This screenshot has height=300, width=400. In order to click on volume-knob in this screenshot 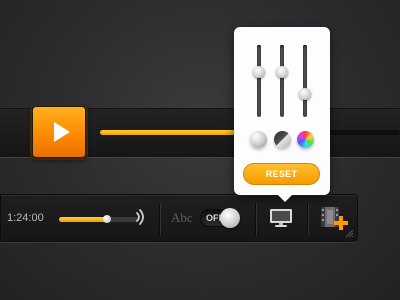, I will do `click(107, 219)`.